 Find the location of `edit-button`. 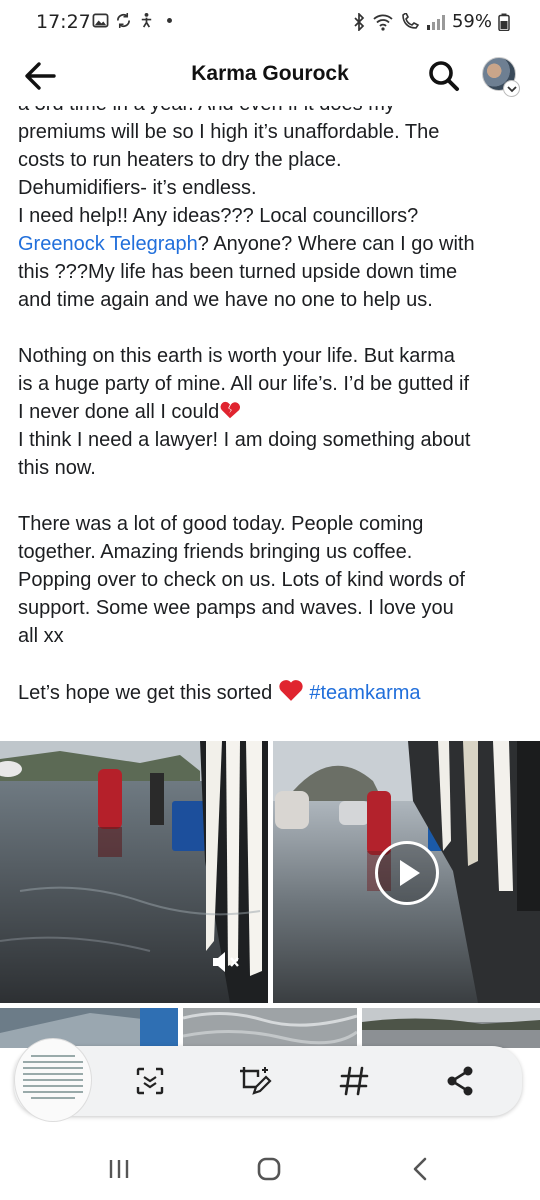

edit-button is located at coordinates (254, 1081).